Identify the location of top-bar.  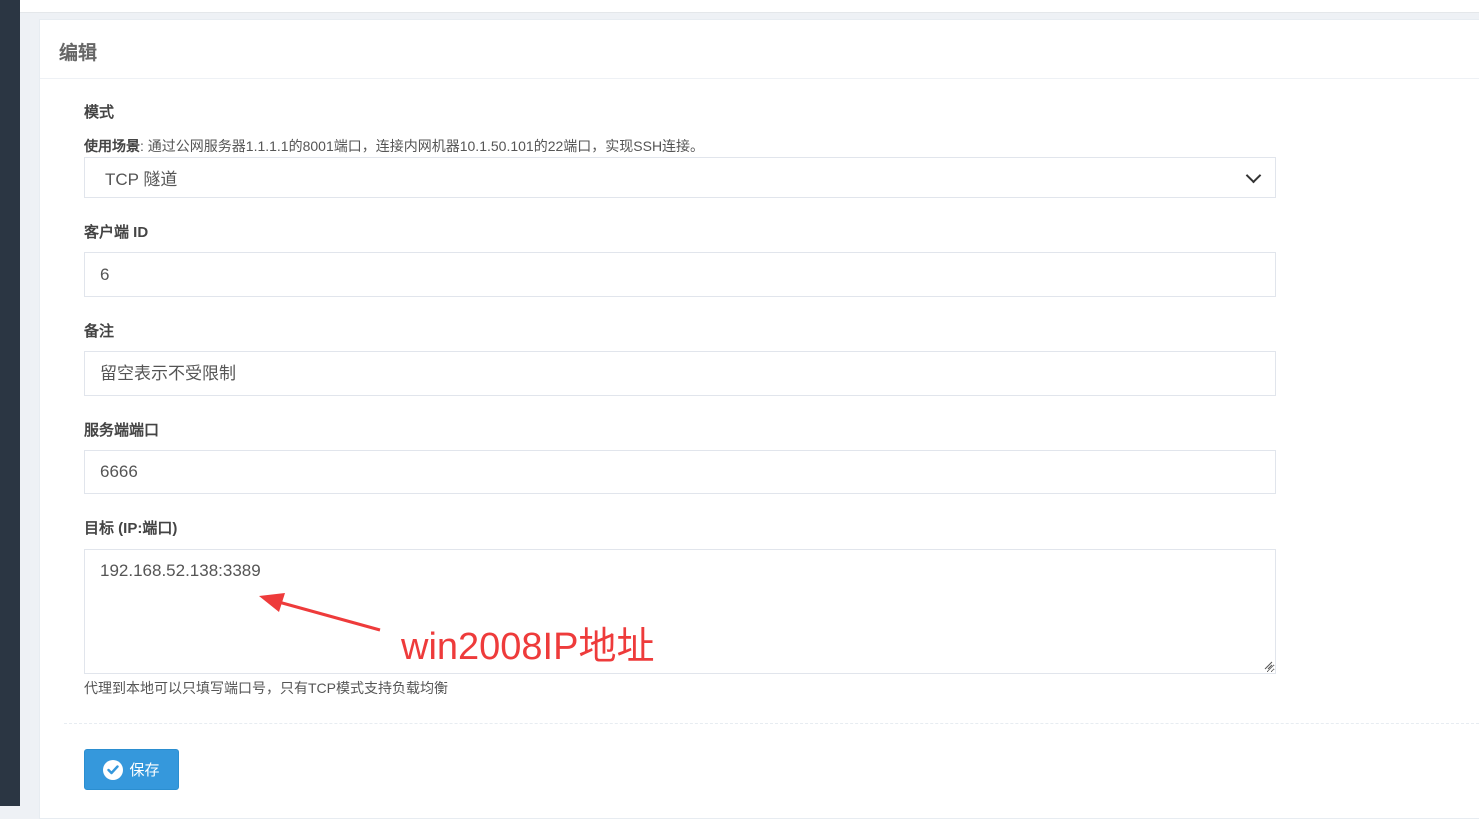
(749, 6).